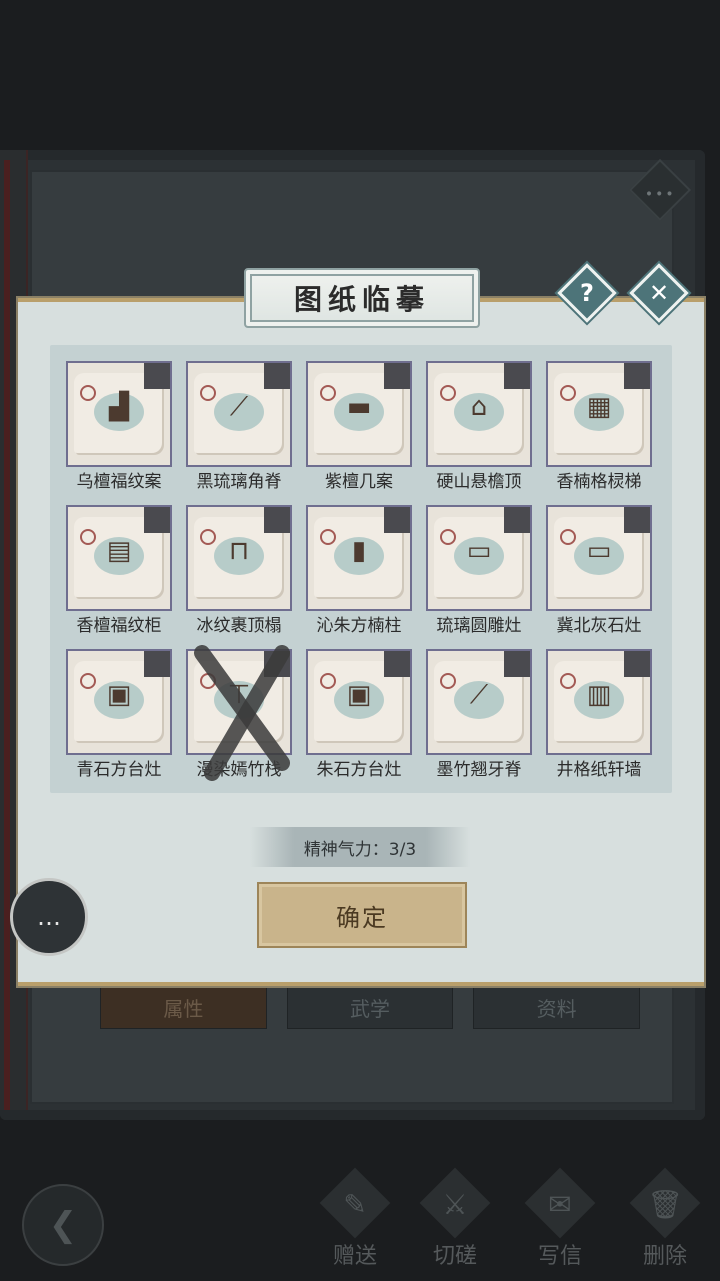 The image size is (720, 1281). I want to click on blueprint-item: ⌂ 硬山悬檐顶, so click(479, 433).